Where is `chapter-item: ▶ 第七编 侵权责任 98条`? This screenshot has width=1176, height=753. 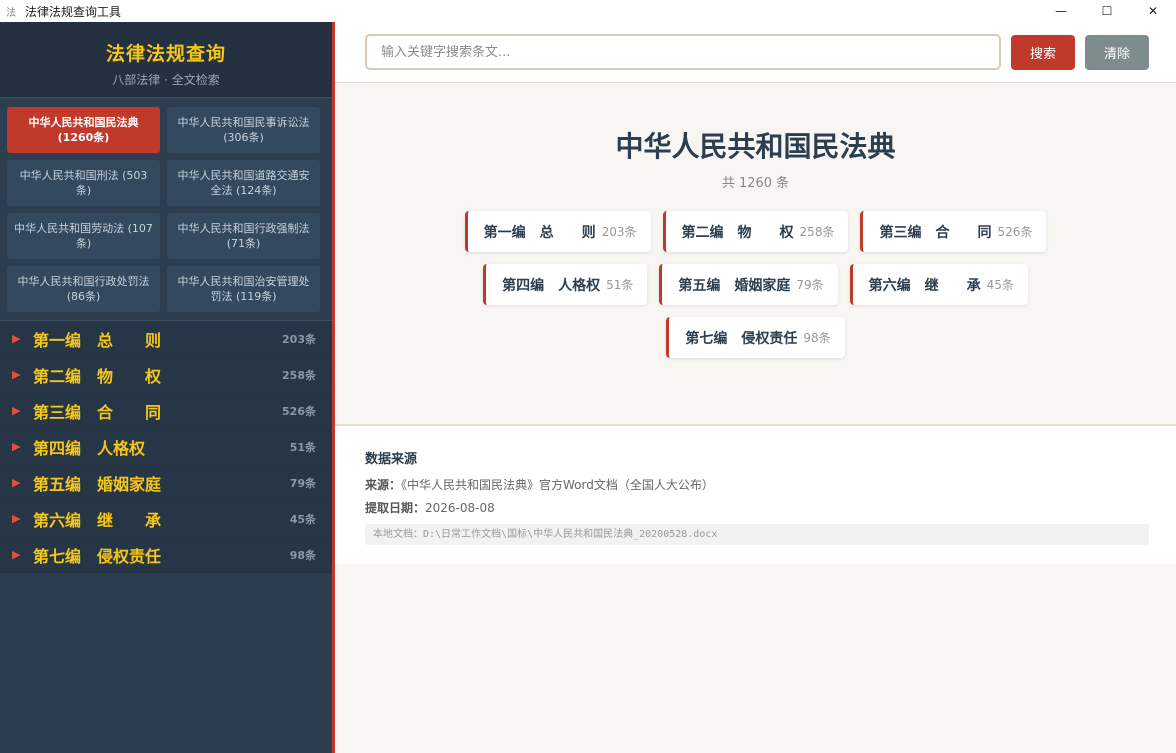 chapter-item: ▶ 第七编 侵权责任 98条 is located at coordinates (166, 555).